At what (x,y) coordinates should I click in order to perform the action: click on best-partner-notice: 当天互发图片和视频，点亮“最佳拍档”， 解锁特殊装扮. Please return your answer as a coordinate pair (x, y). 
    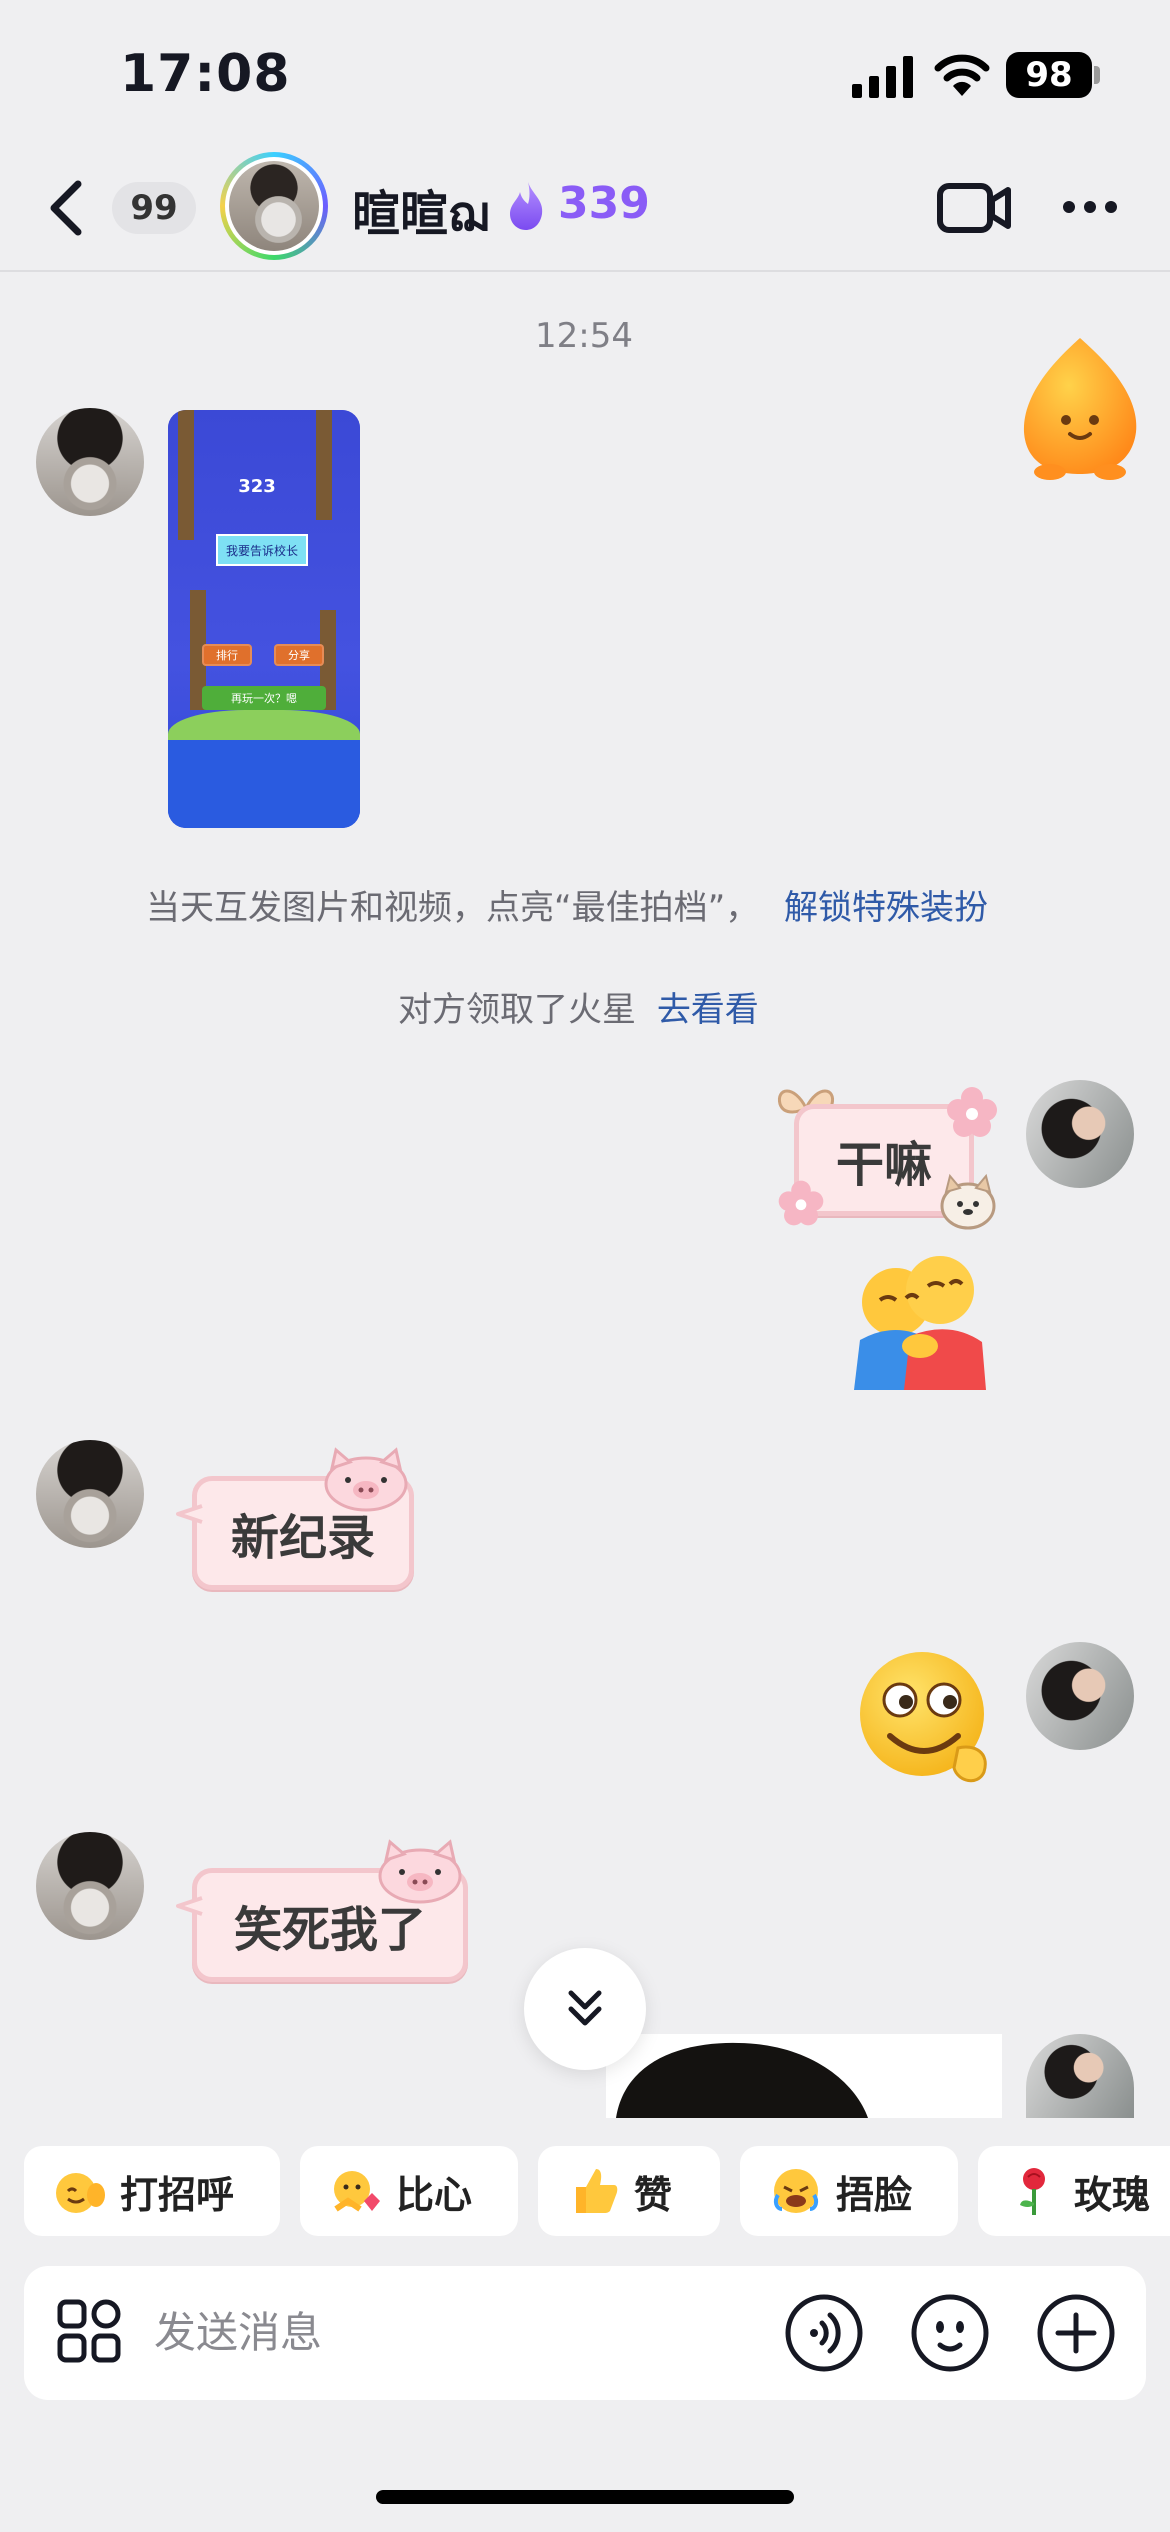
    Looking at the image, I should click on (567, 904).